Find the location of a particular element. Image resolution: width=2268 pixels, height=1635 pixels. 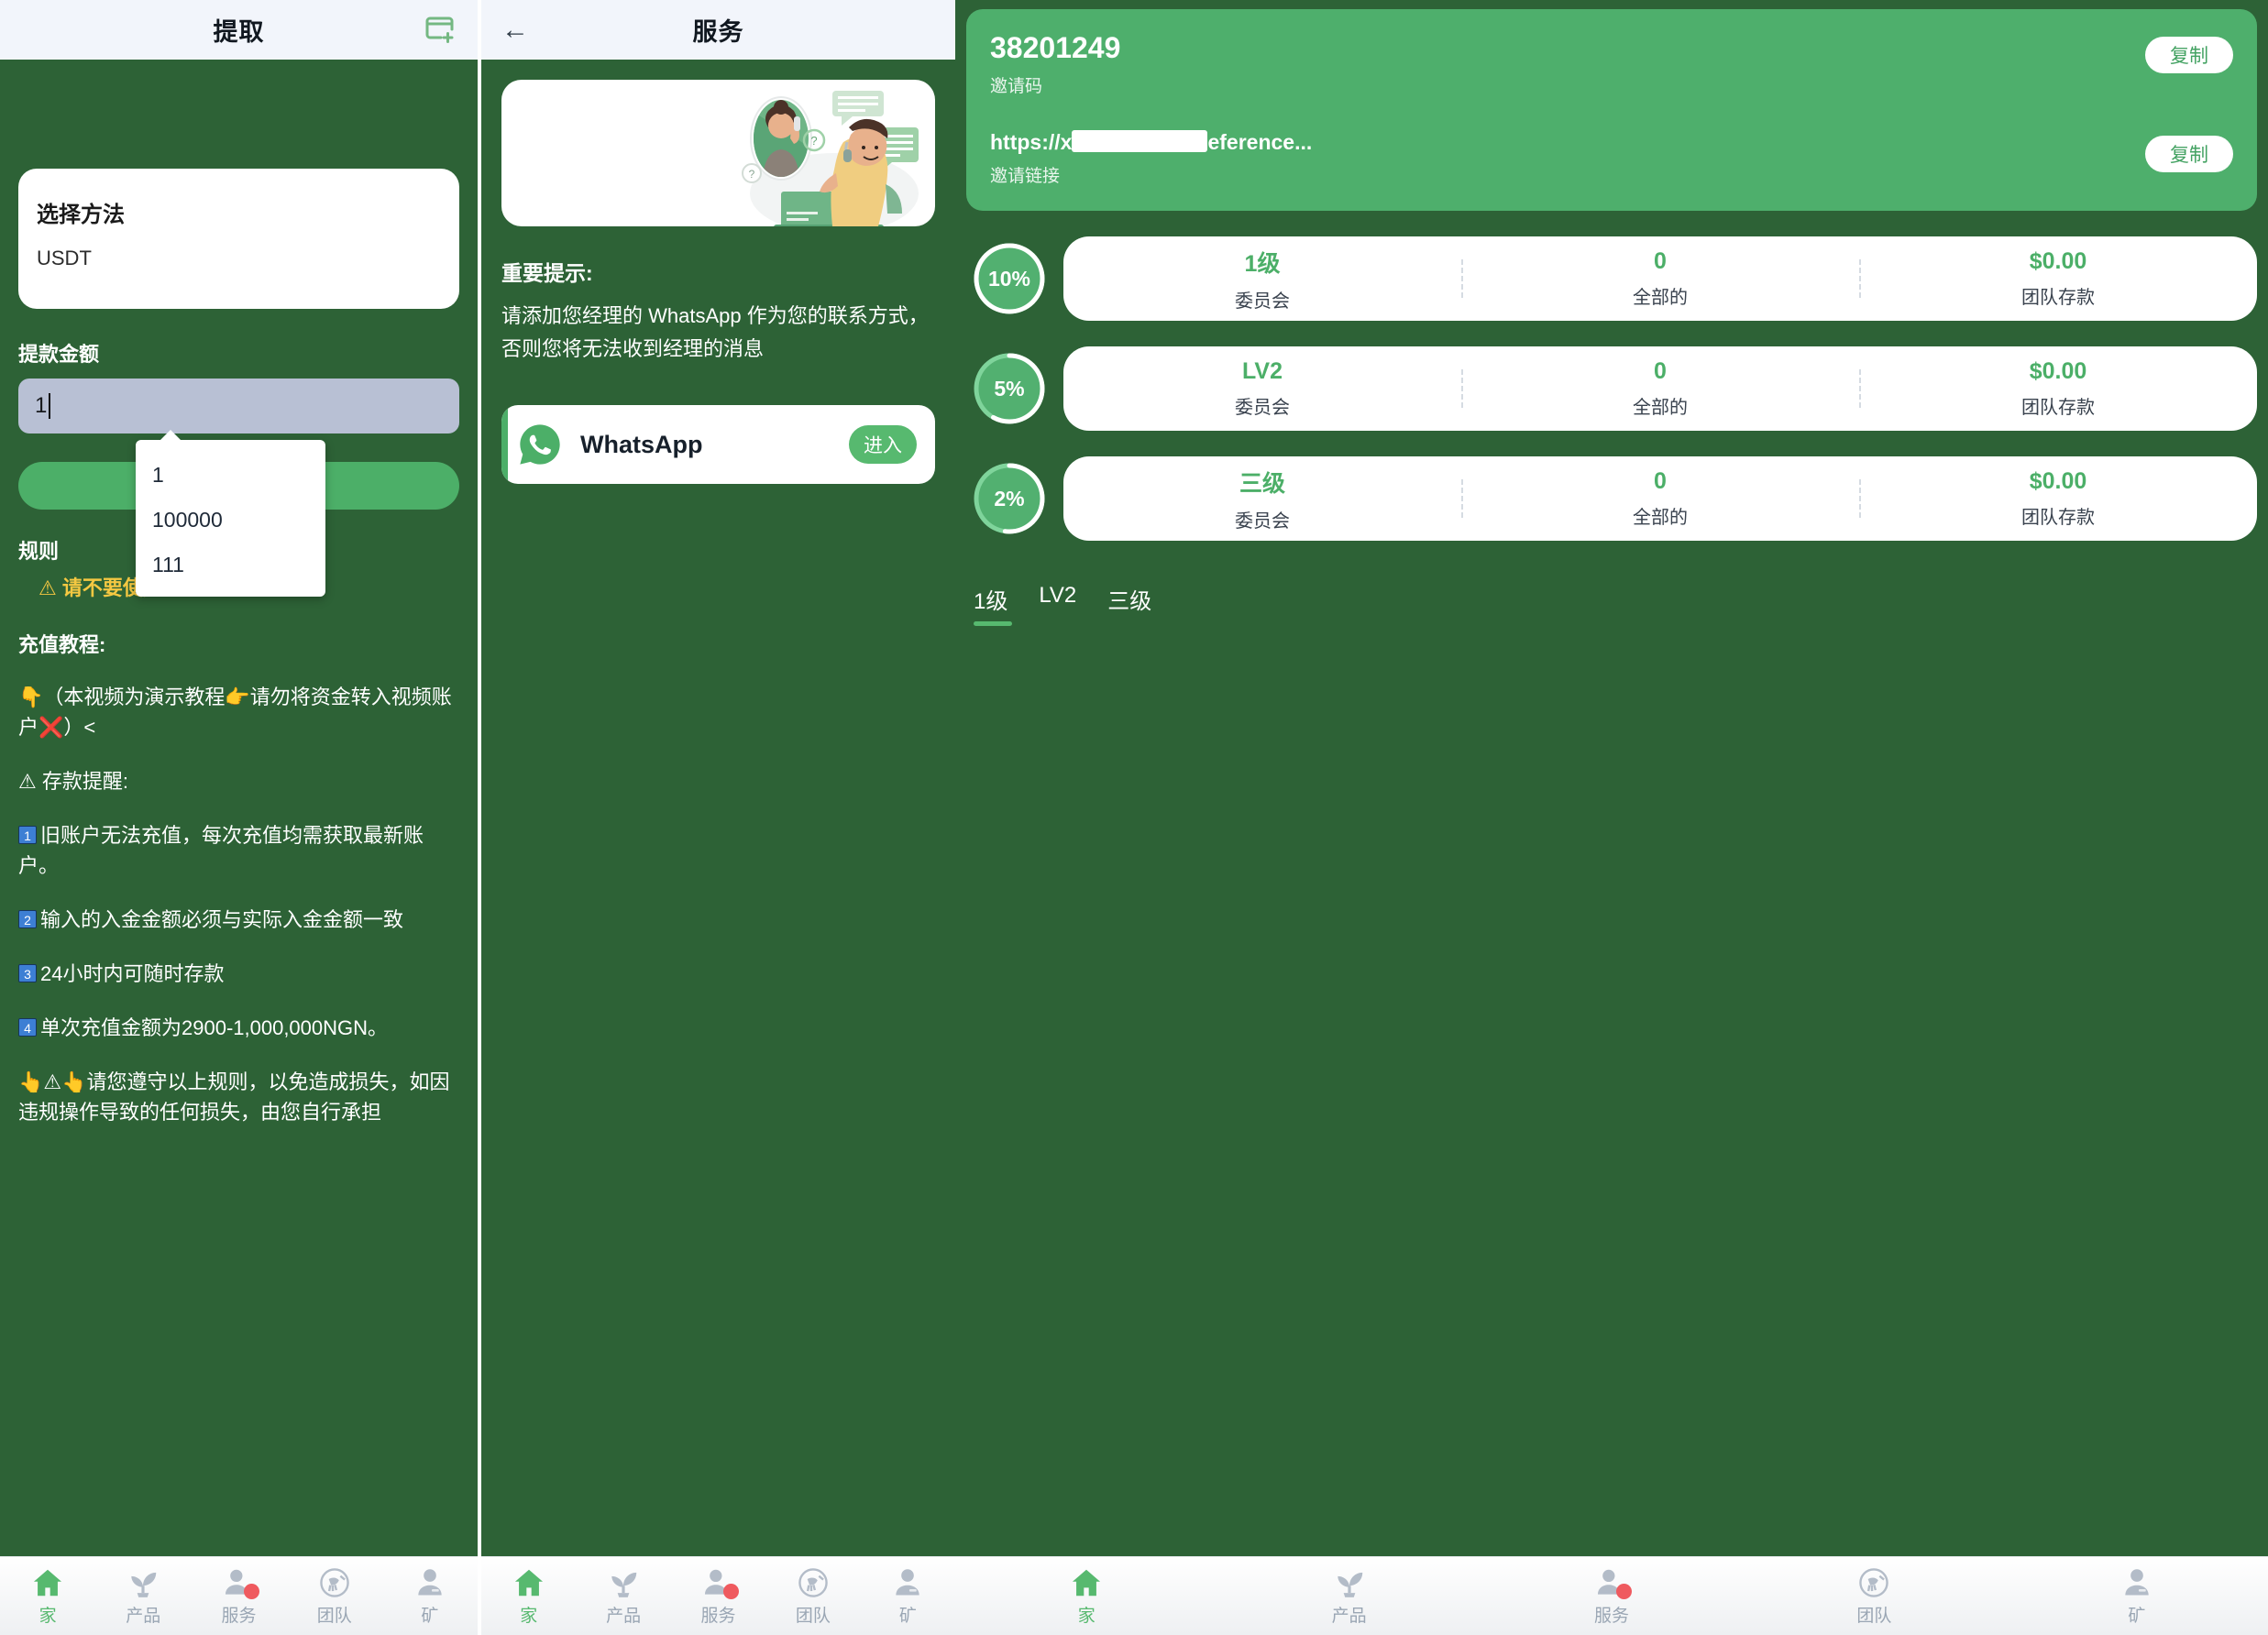

amount-input: 1 is located at coordinates (239, 406).